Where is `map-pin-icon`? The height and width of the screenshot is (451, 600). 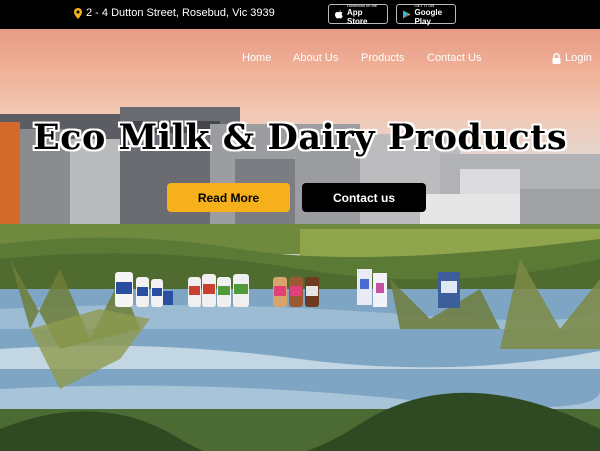
map-pin-icon is located at coordinates (78, 13).